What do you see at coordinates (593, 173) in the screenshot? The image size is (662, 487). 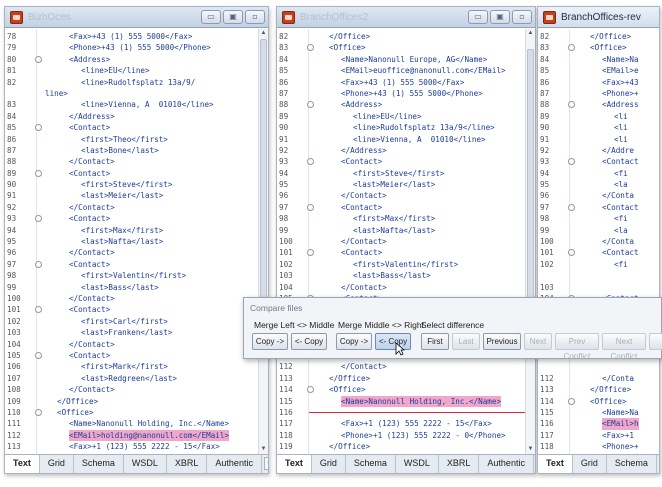 I see `code-line: 94 <fi` at bounding box center [593, 173].